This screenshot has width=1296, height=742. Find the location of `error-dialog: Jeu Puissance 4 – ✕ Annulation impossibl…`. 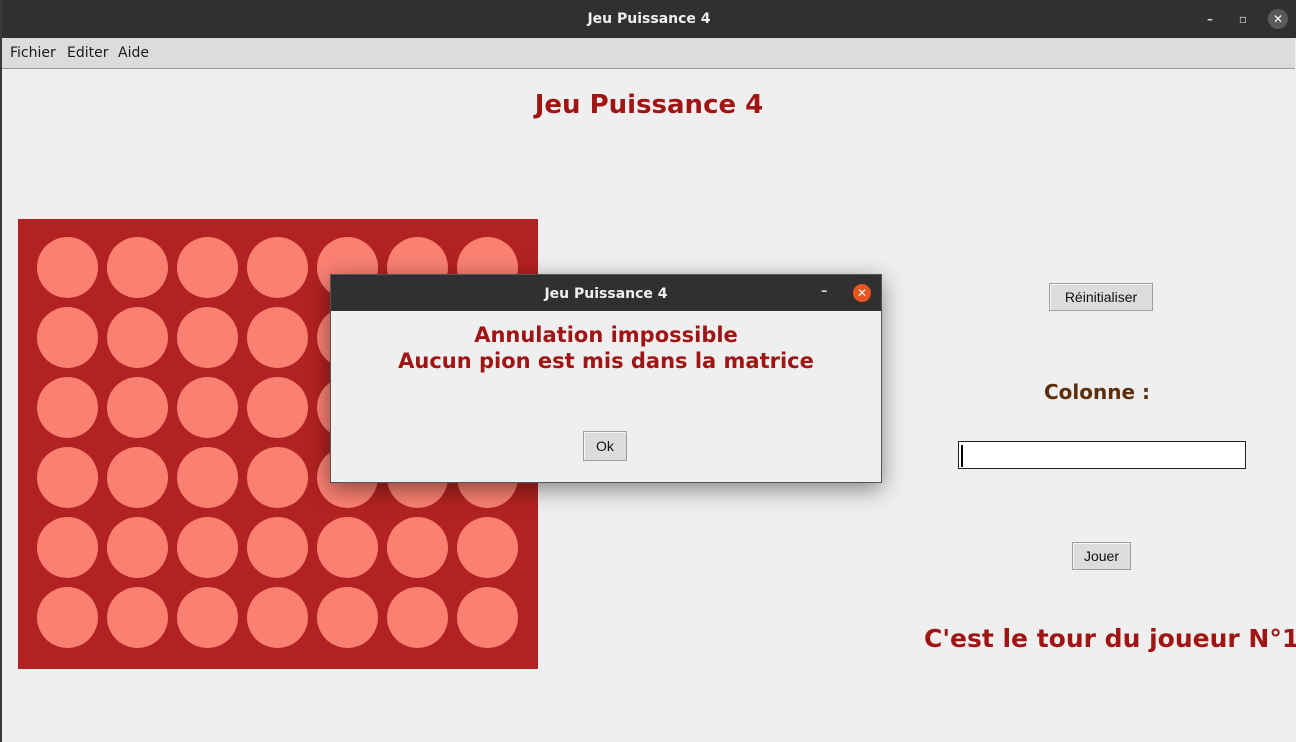

error-dialog: Jeu Puissance 4 – ✕ Annulation impossibl… is located at coordinates (606, 378).